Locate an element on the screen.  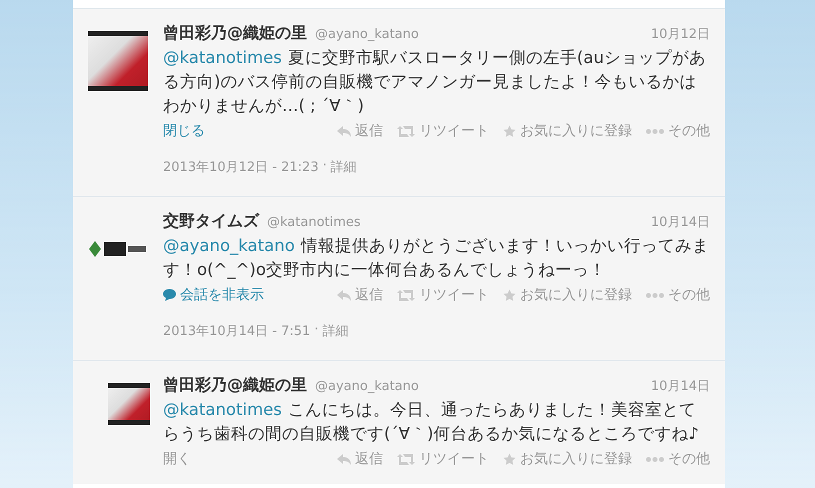
timestamp: 2013年10月14日 - 7:51 is located at coordinates (236, 331).